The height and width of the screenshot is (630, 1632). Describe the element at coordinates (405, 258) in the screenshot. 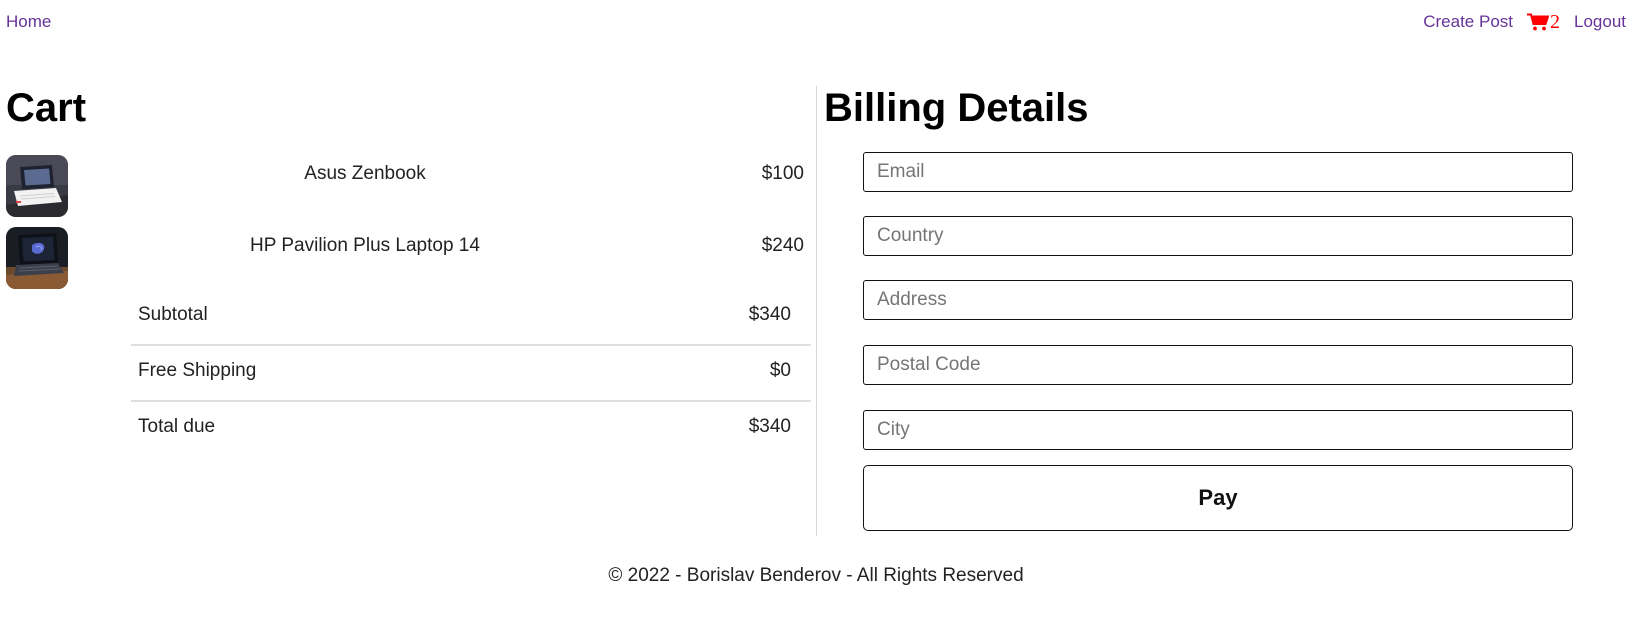

I see `cart-item: HP Pavilion Plus Laptop 14 $240` at that location.